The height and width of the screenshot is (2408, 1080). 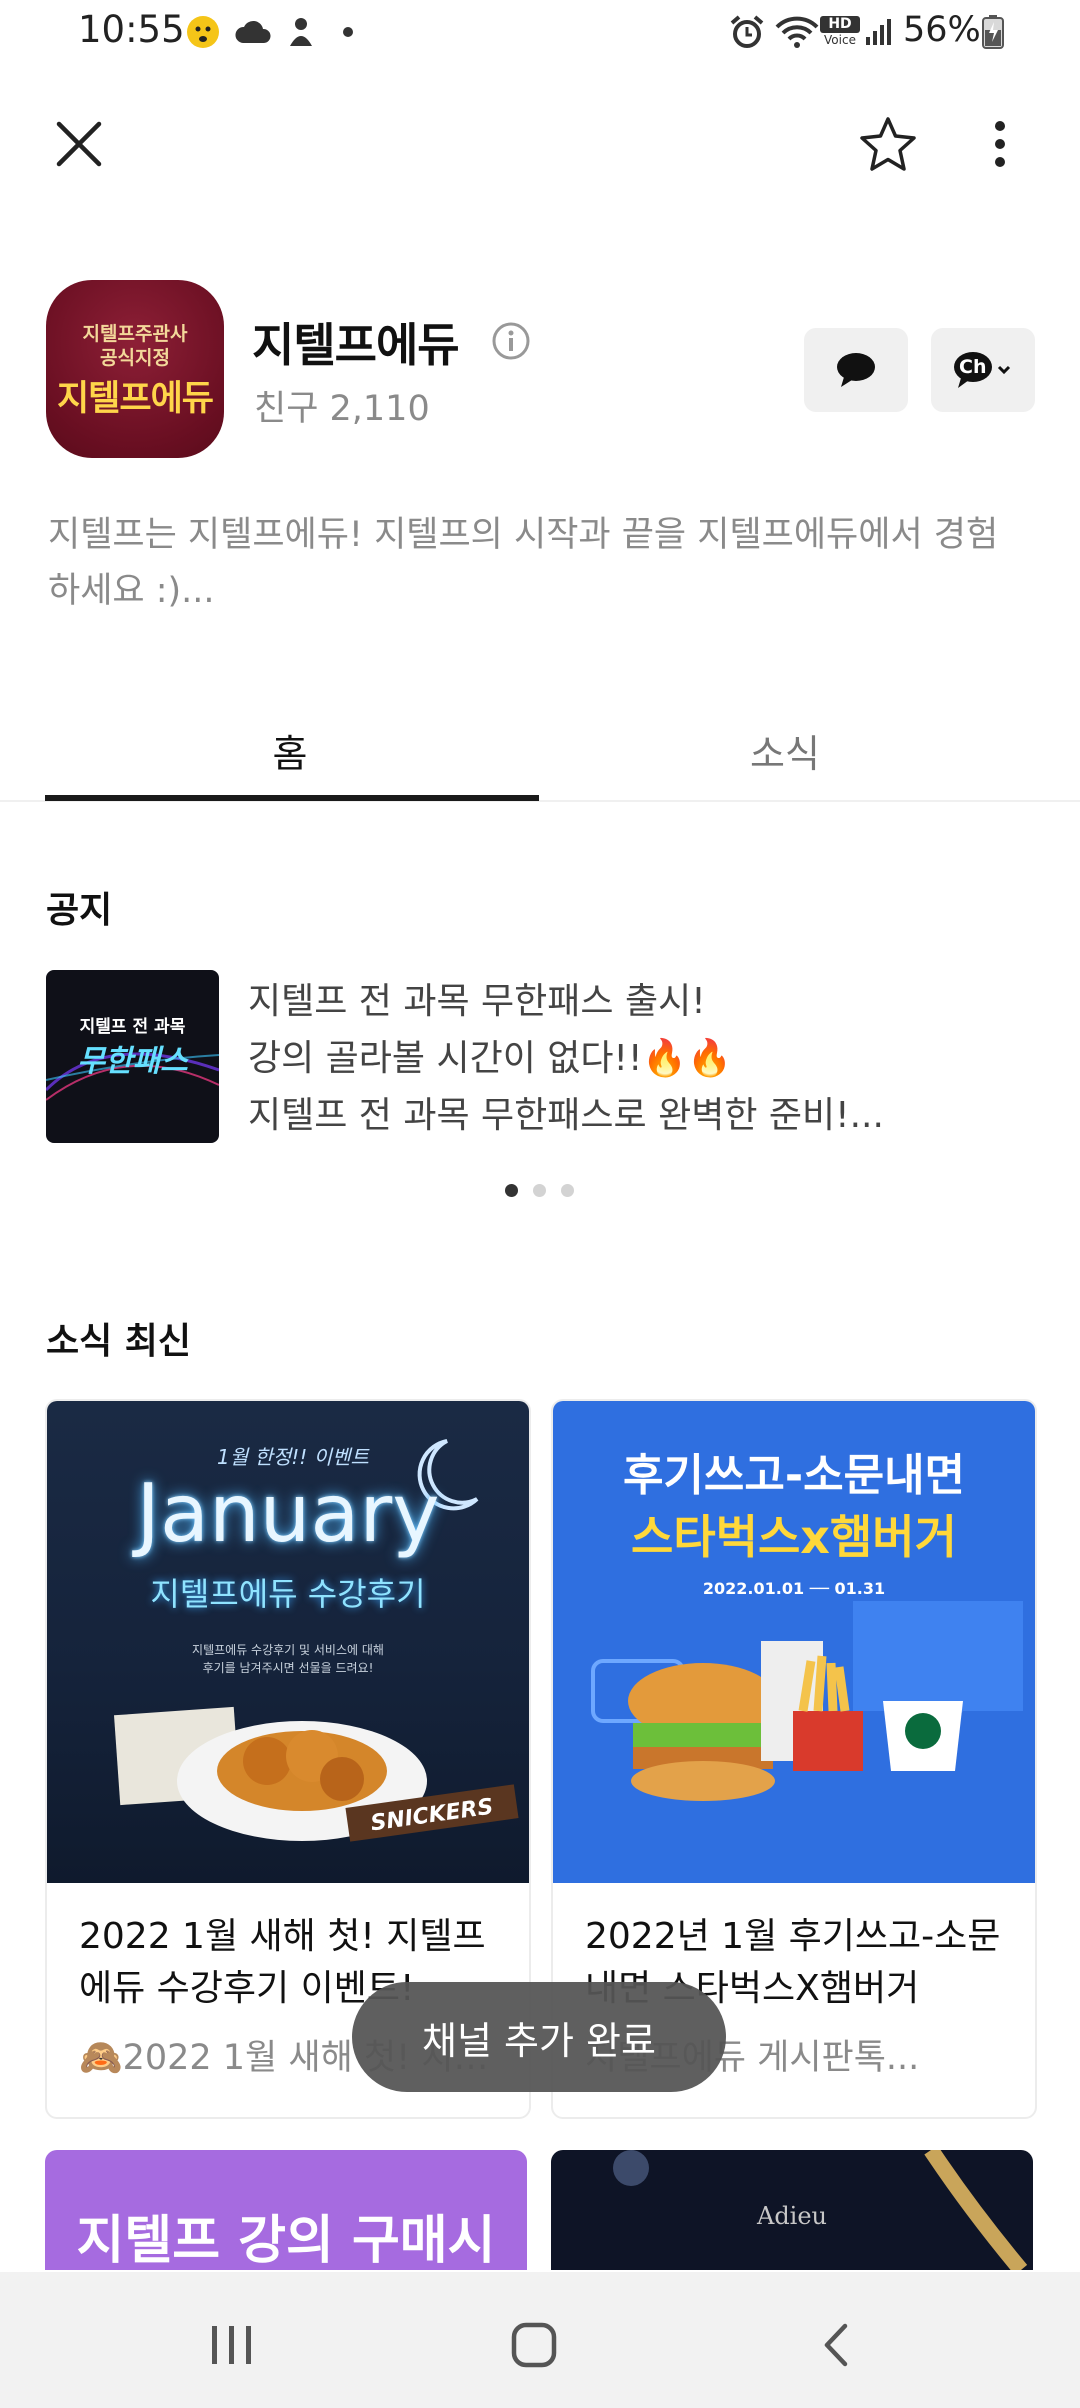 What do you see at coordinates (288, 1659) in the screenshot?
I see `card1-img-caption: 지텔프에듀 수강후기 및 서비스에 대해 후기를 남겨주시면 선물을 드려요!` at bounding box center [288, 1659].